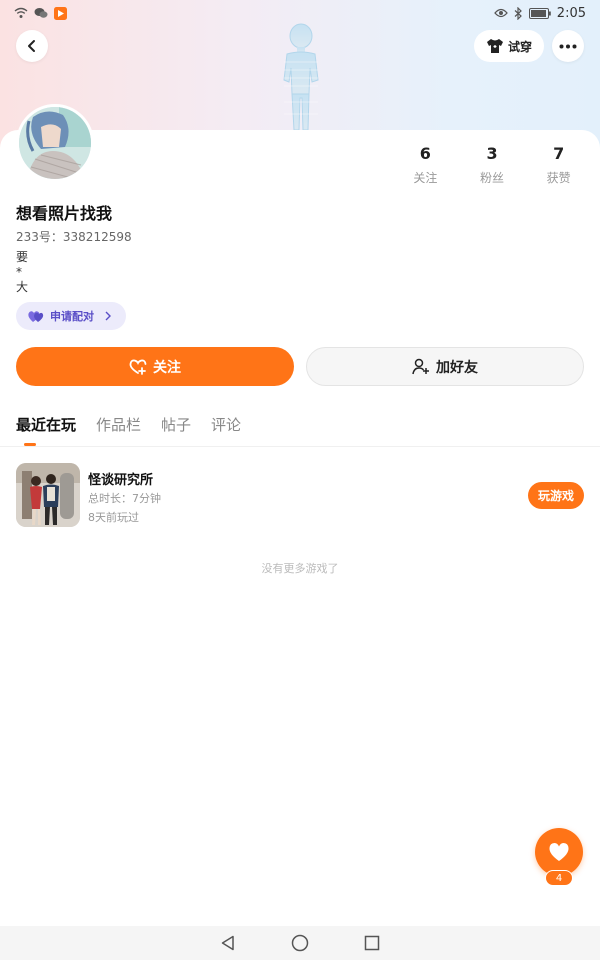 The width and height of the screenshot is (600, 960). What do you see at coordinates (500, 13) in the screenshot?
I see `eye-icon` at bounding box center [500, 13].